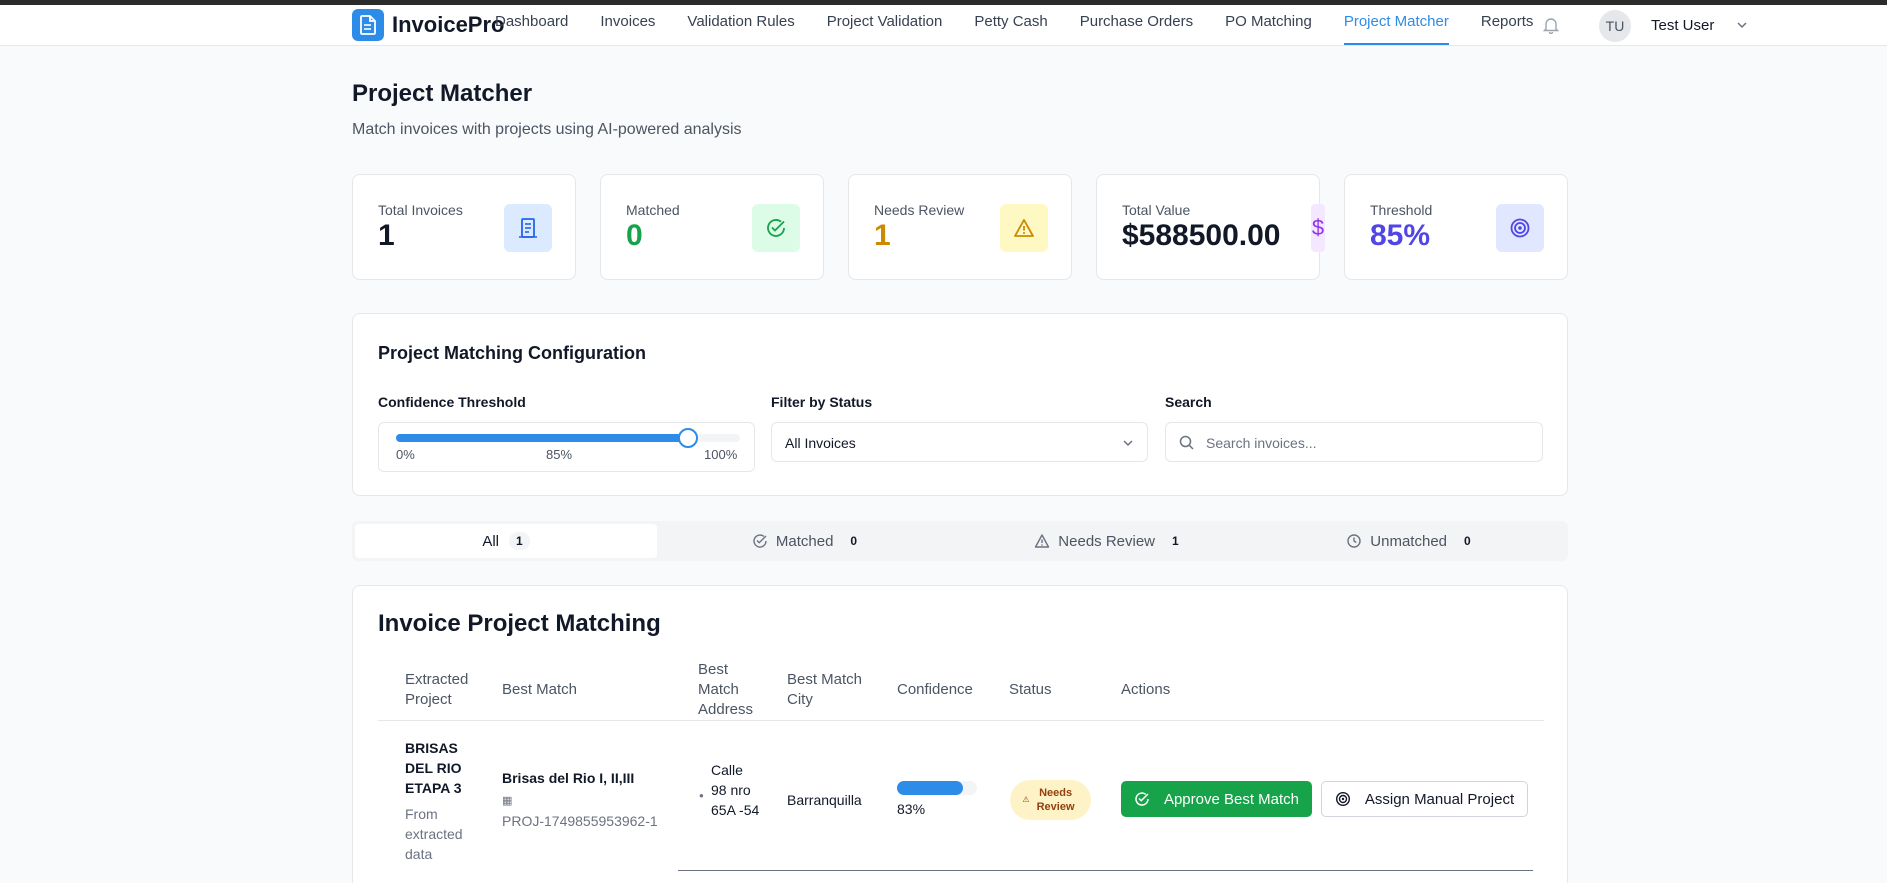 Image resolution: width=1887 pixels, height=883 pixels. Describe the element at coordinates (437, 689) in the screenshot. I see `col-header-extracted-project: Extracted Project` at that location.